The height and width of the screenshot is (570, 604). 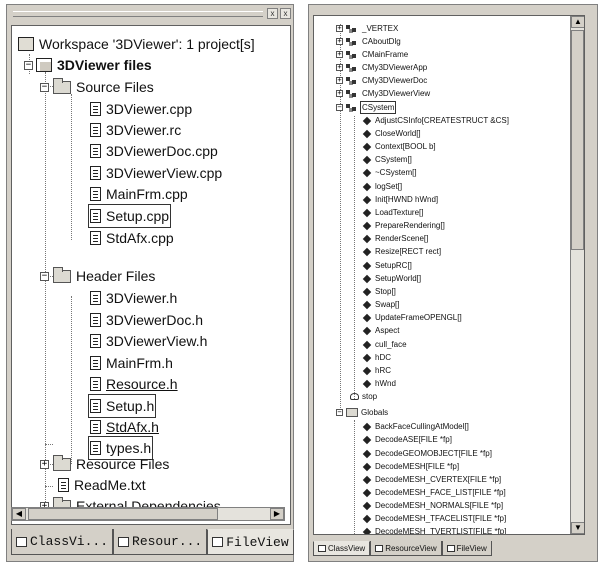 I want to click on file-item: StdAfx.h, so click(x=124, y=427).